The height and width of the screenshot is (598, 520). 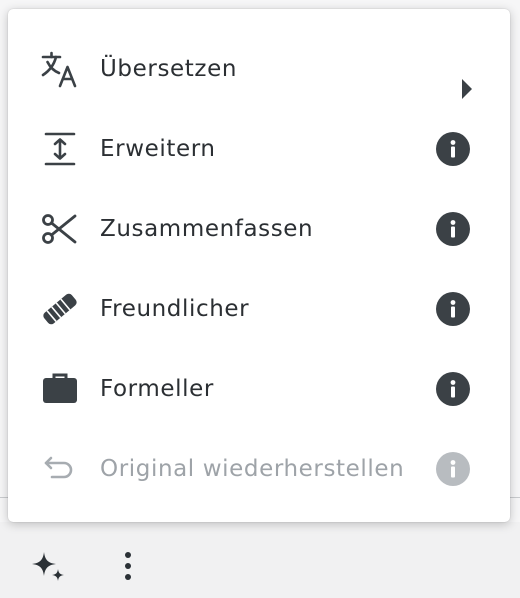 I want to click on translate-icon, so click(x=60, y=69).